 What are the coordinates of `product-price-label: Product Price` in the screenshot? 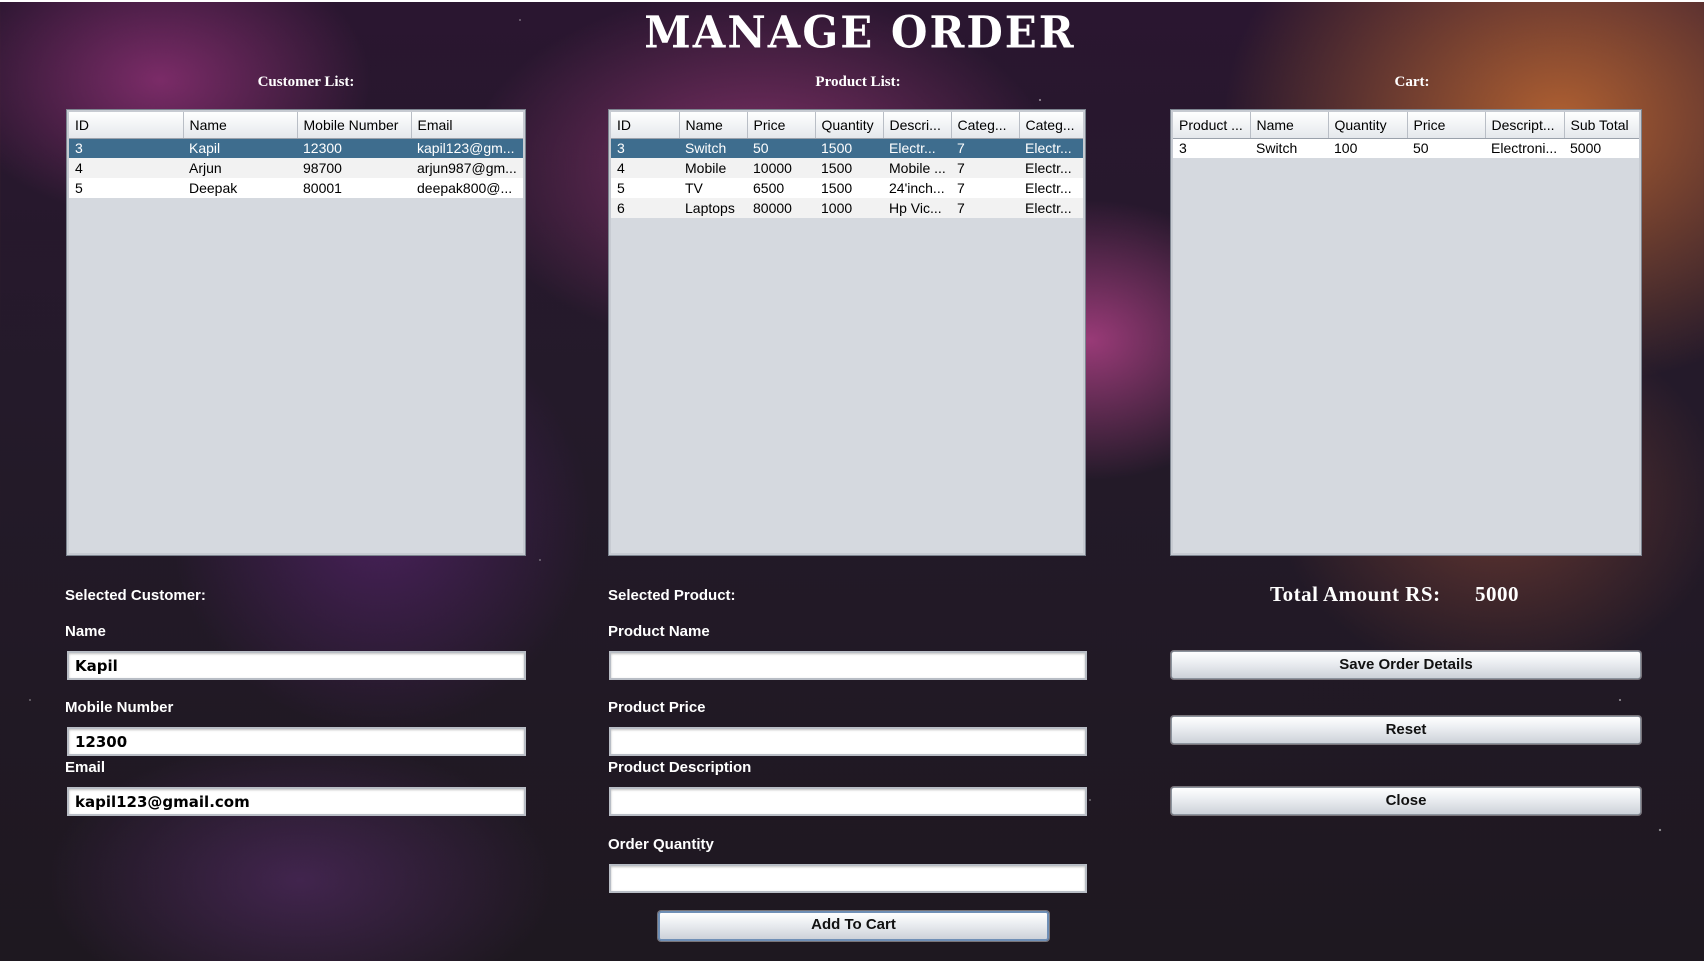 It's located at (657, 707).